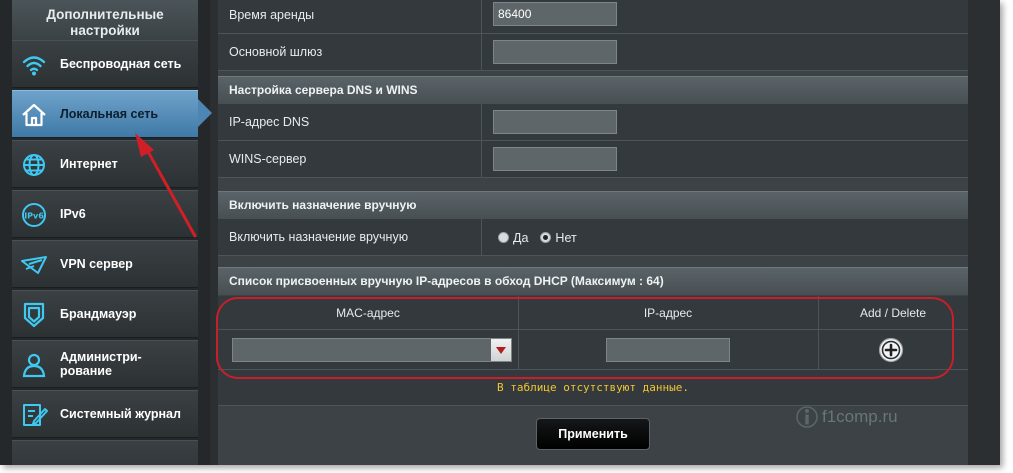 The image size is (1013, 473). I want to click on dns-row: IP-адрес DNS, so click(593, 122).